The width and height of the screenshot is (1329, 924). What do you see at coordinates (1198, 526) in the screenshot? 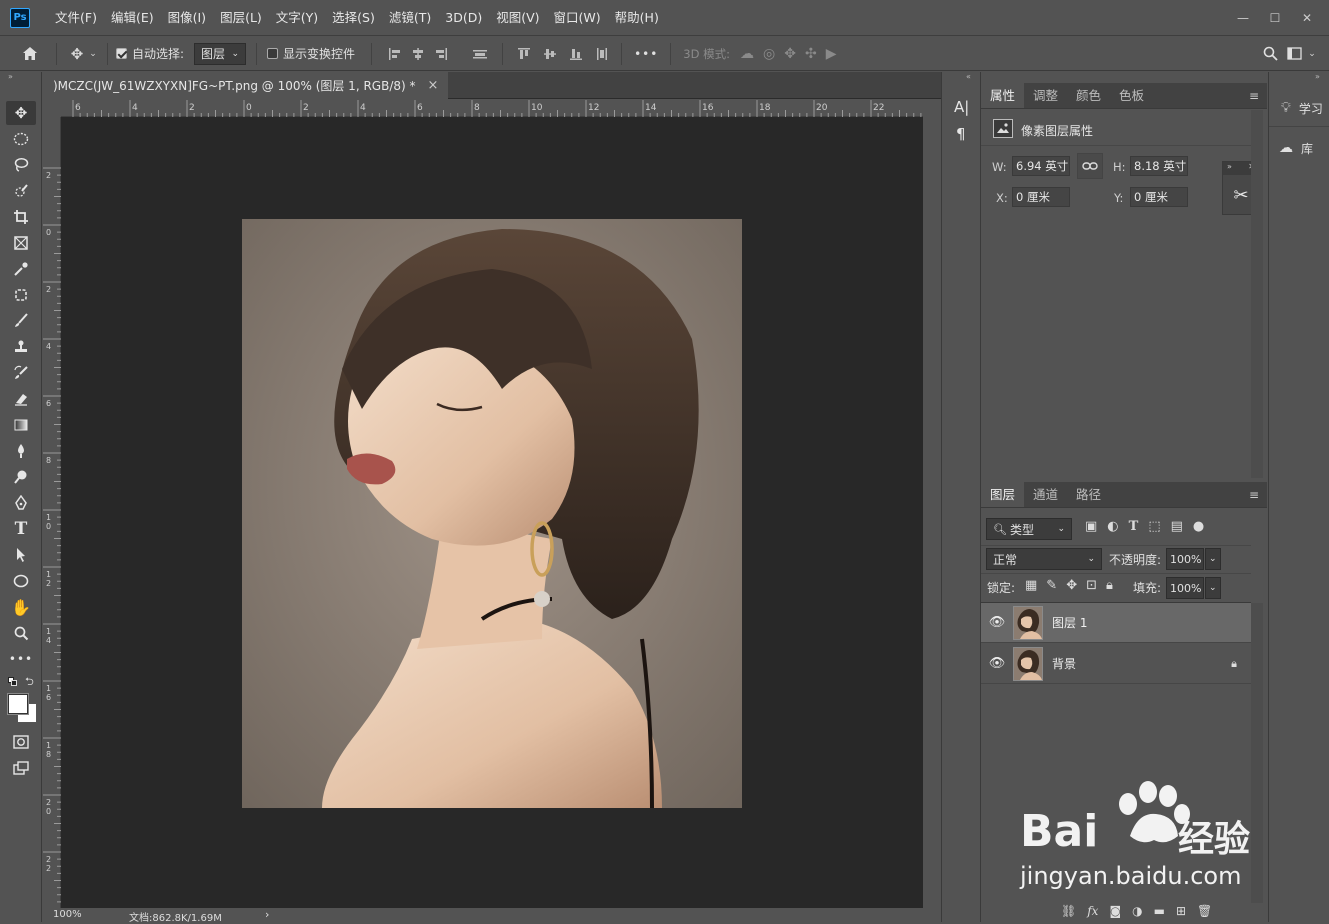
I see `filter-toggle-icon: ●` at bounding box center [1198, 526].